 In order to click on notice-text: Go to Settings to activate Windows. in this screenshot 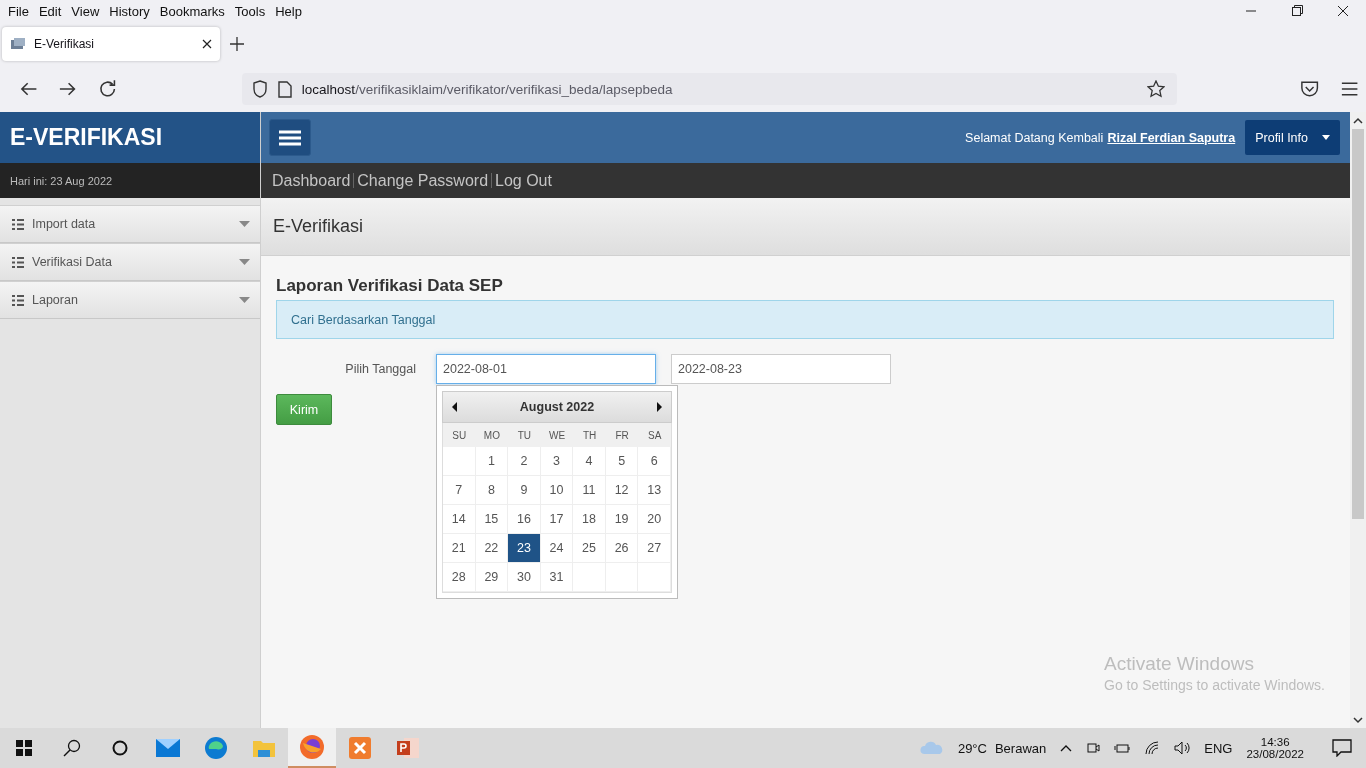, I will do `click(1214, 685)`.